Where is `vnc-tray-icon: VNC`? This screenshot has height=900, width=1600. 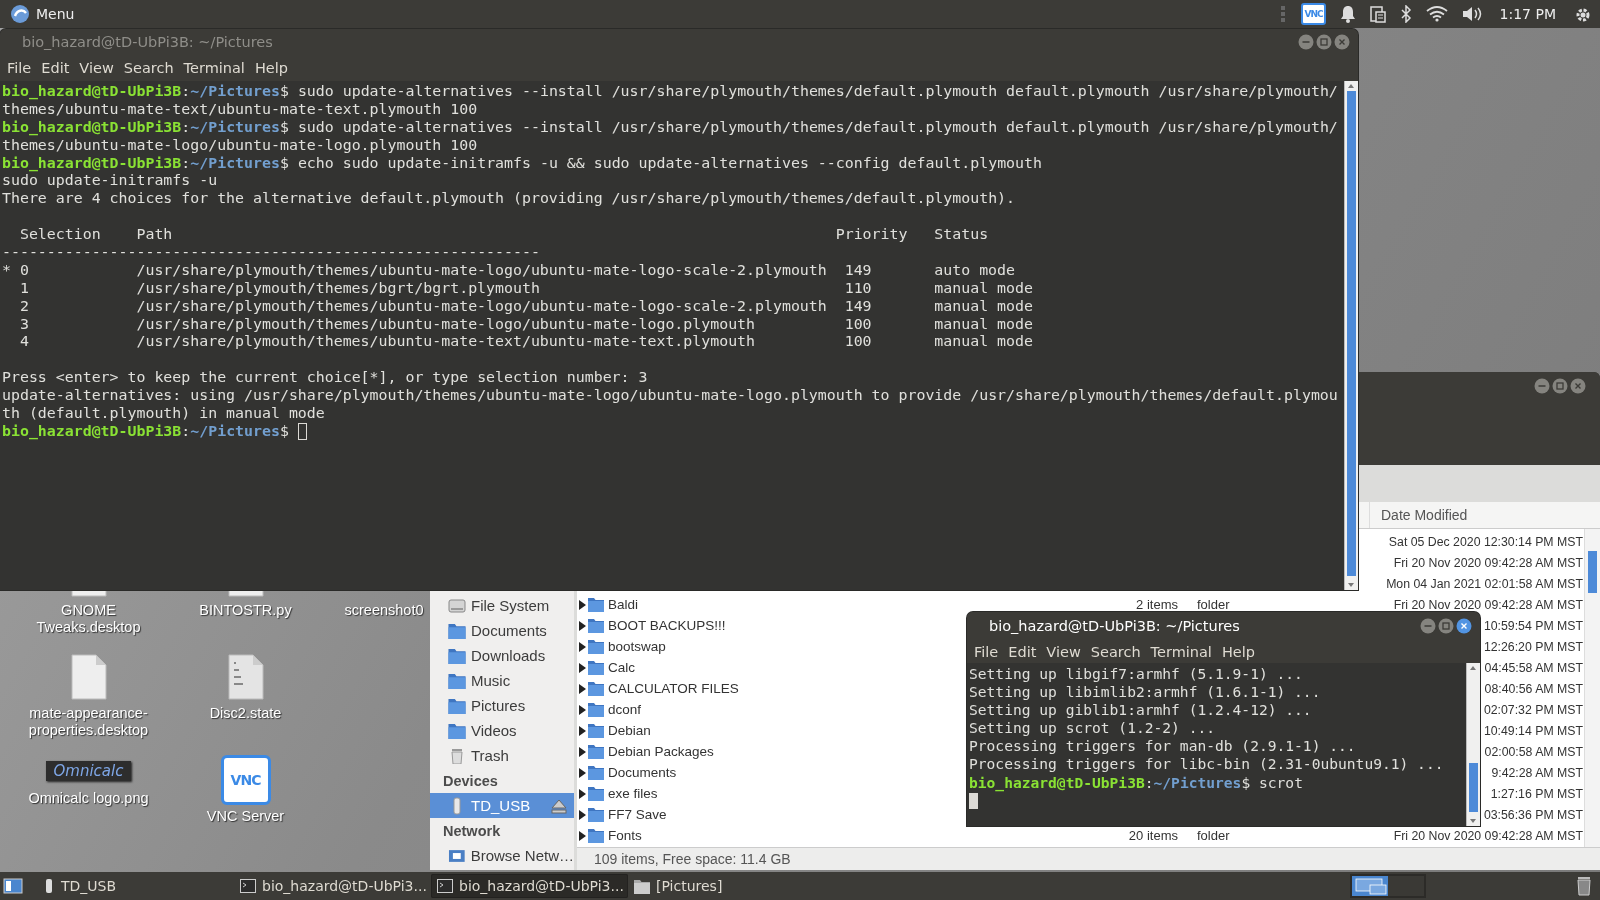 vnc-tray-icon: VNC is located at coordinates (1313, 14).